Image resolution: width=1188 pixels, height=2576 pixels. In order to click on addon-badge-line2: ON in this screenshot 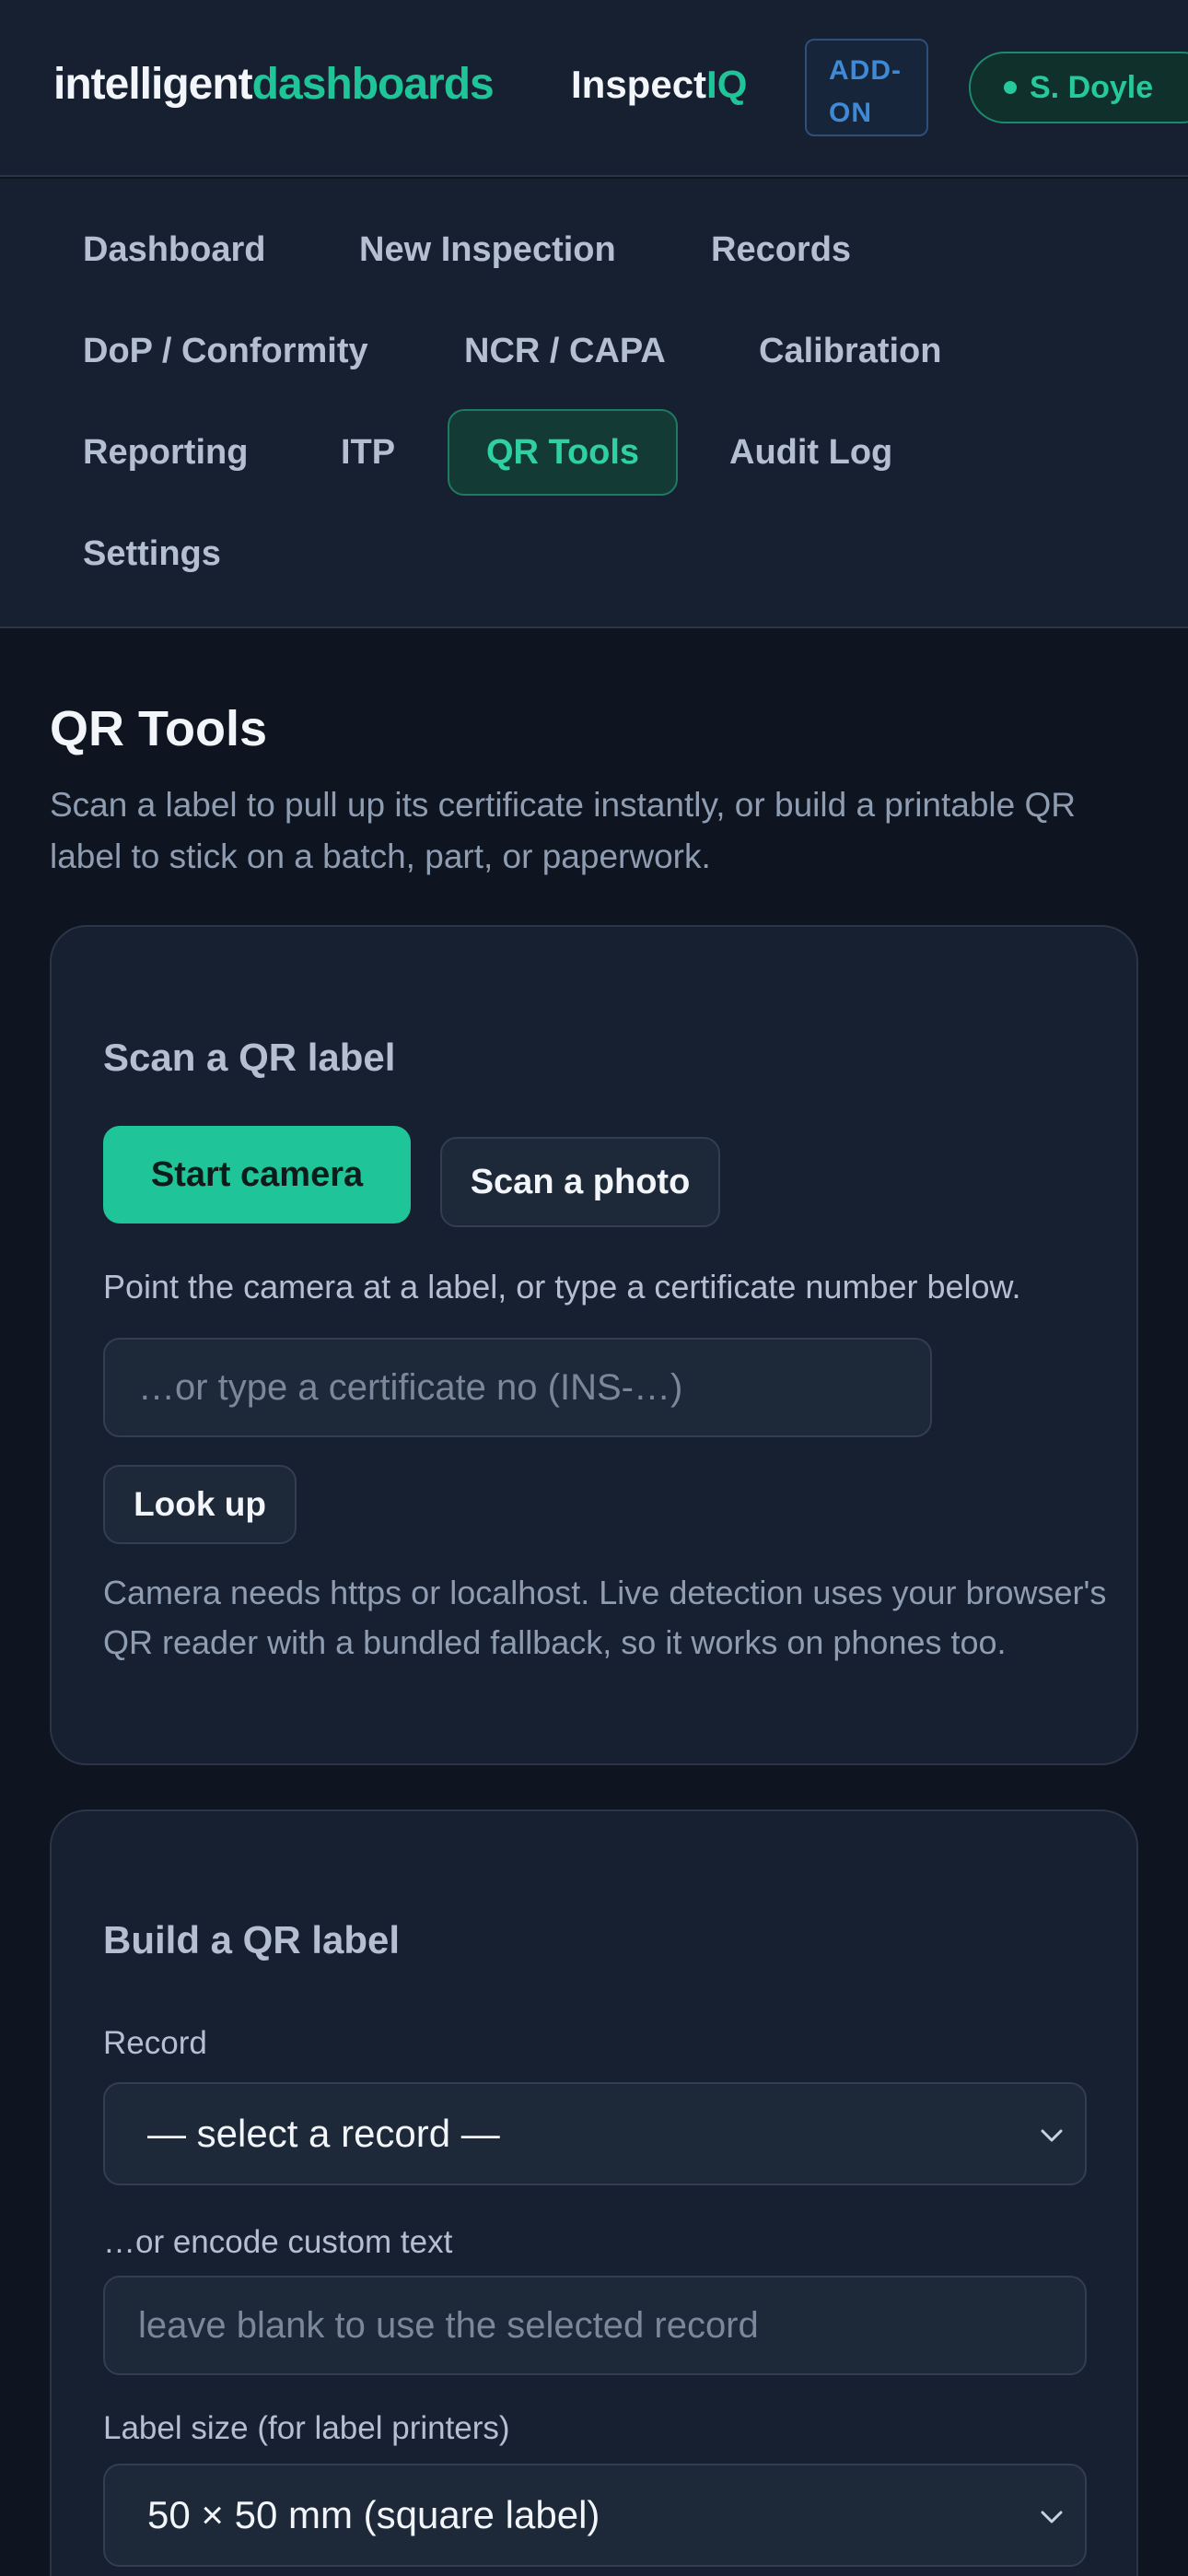, I will do `click(850, 113)`.